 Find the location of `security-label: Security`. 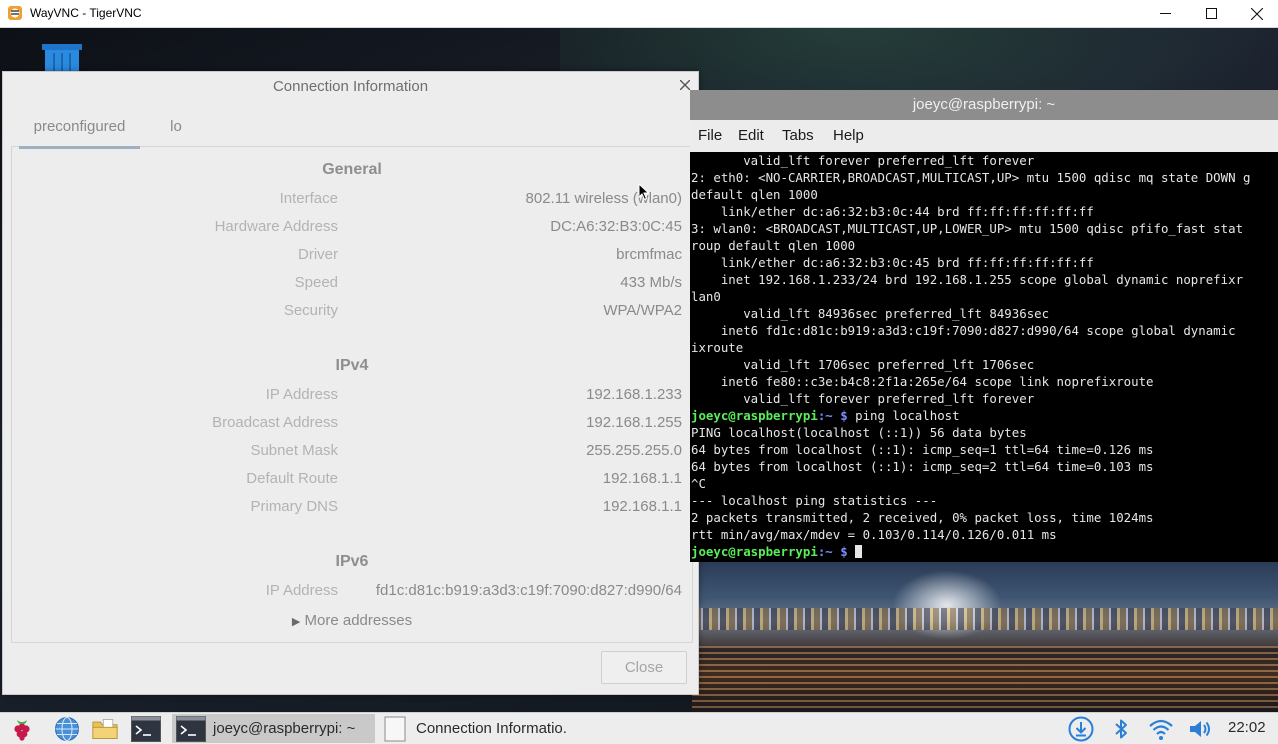

security-label: Security is located at coordinates (310, 310).